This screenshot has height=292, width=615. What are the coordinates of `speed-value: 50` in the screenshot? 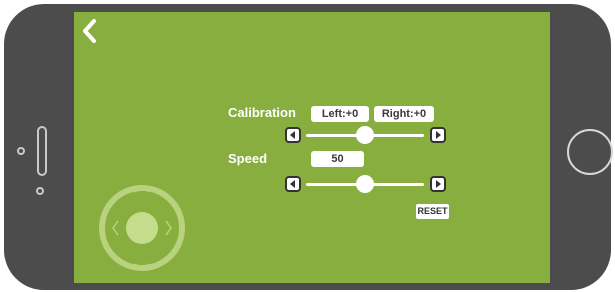 It's located at (337, 159).